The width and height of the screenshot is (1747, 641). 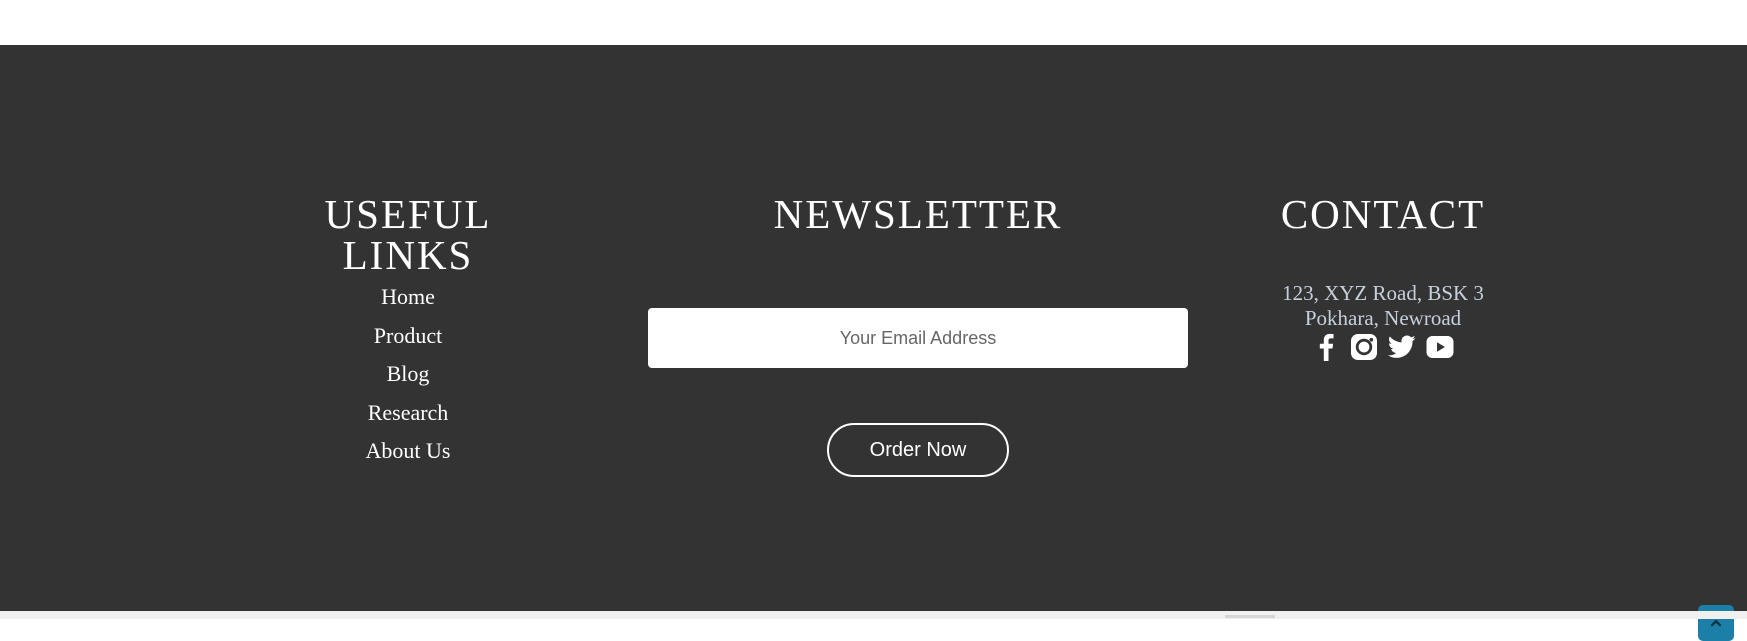 I want to click on contact-address: 123, XYZ Road, BSK 3 Pokhara, Newroad, so click(x=1383, y=306).